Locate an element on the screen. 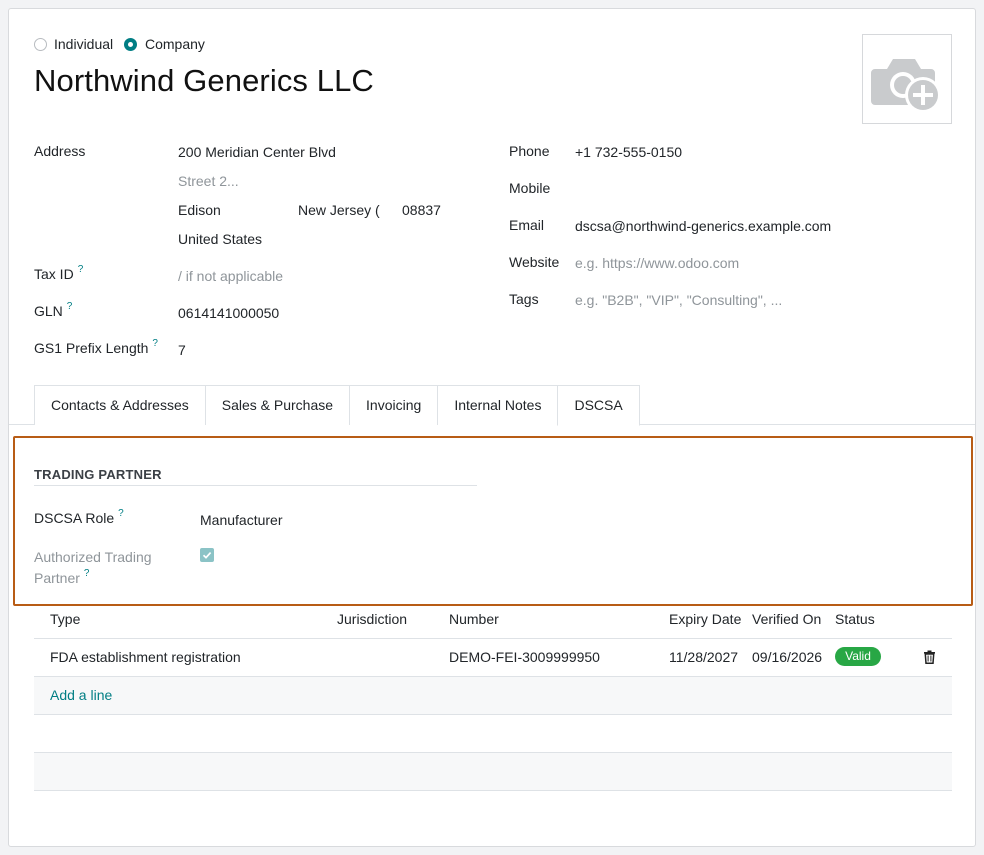 The image size is (984, 855). zip-input: 08837 is located at coordinates (421, 210).